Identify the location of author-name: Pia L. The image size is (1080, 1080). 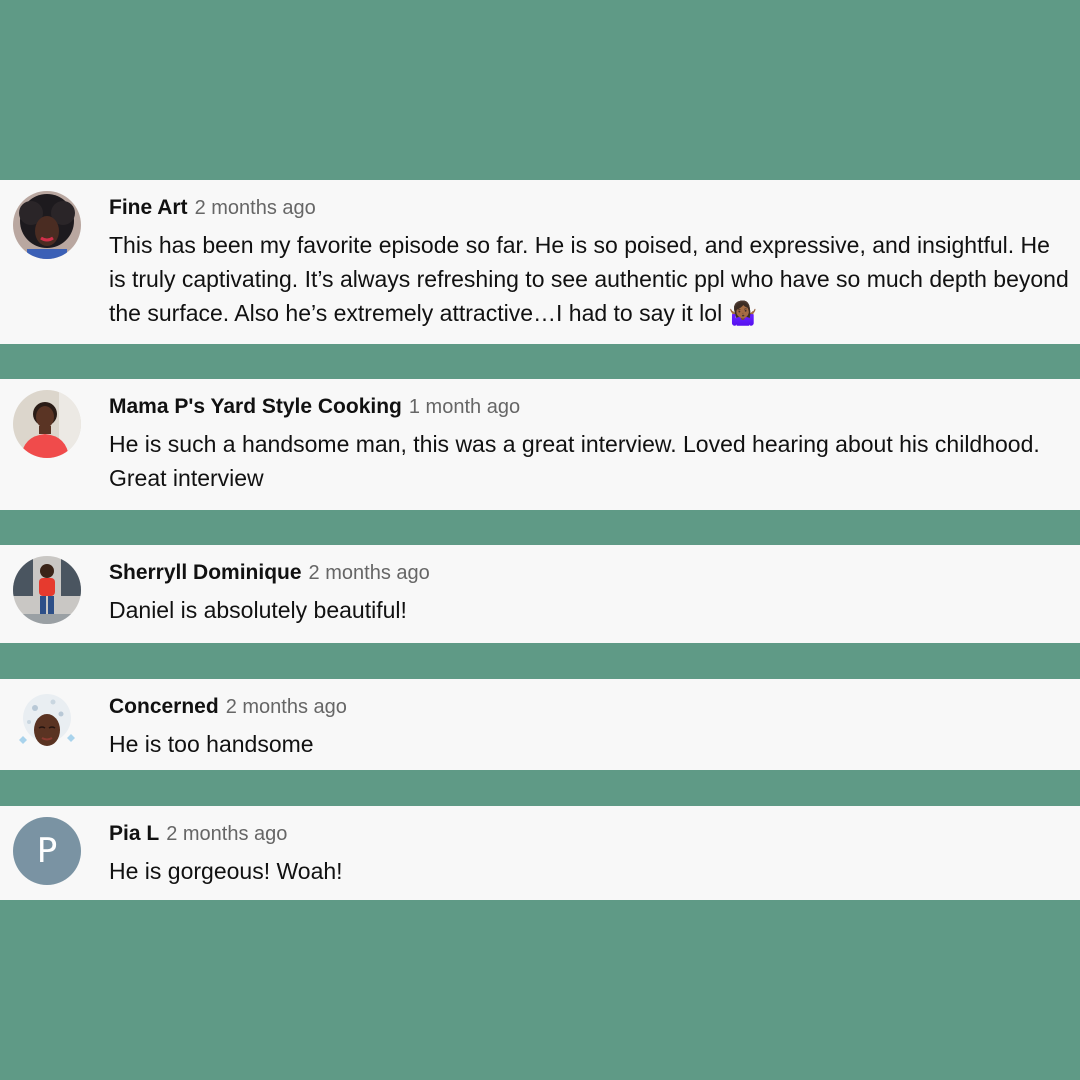
(134, 833).